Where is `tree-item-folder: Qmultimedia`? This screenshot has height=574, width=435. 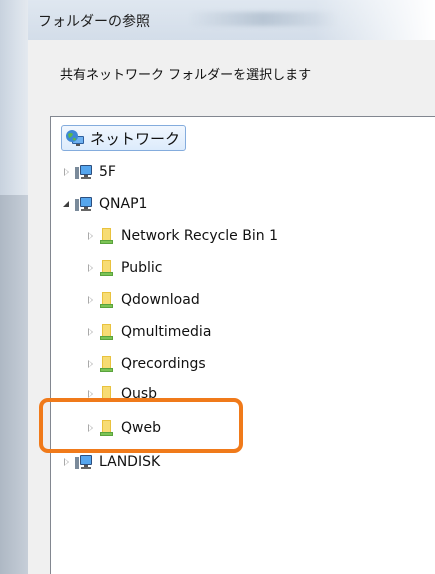 tree-item-folder: Qmultimedia is located at coordinates (148, 332).